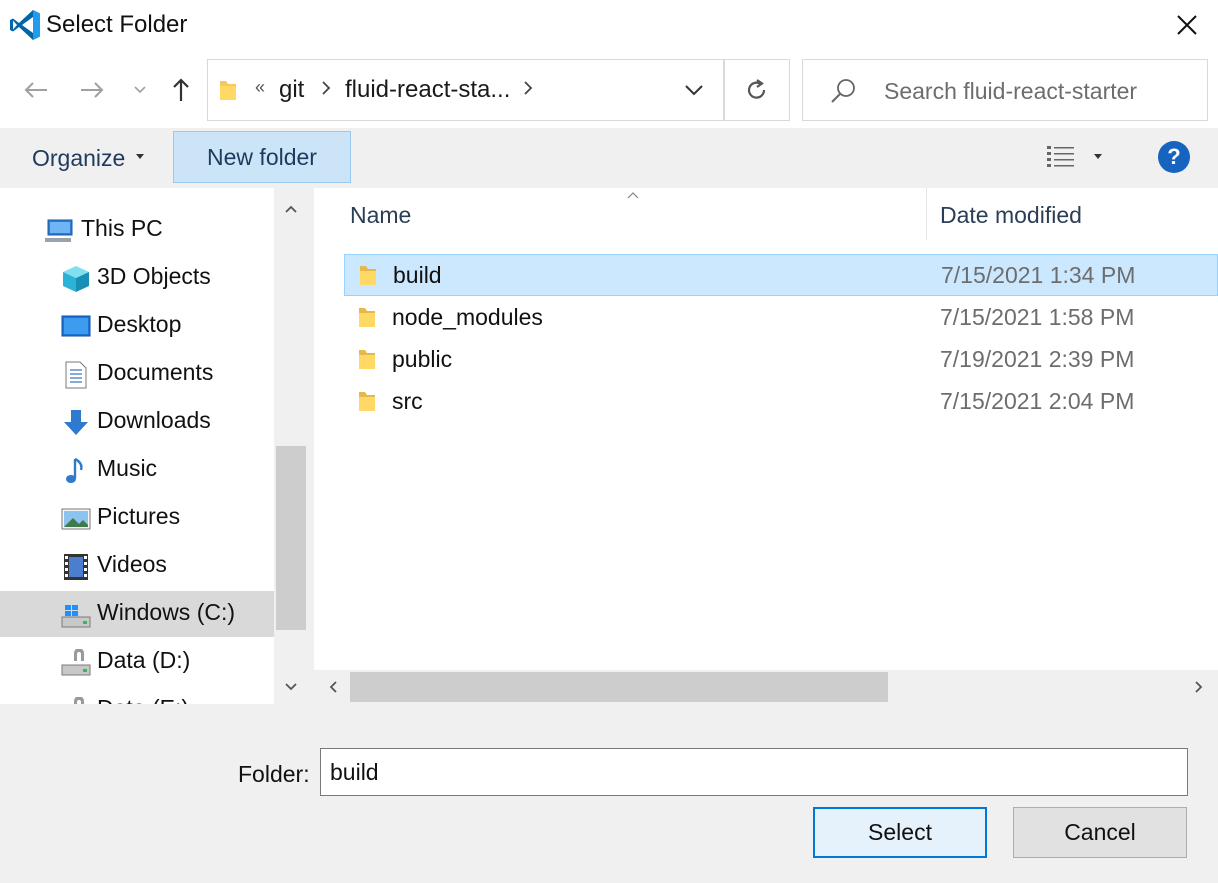 The height and width of the screenshot is (883, 1218). I want to click on folder-name-input, so click(754, 772).